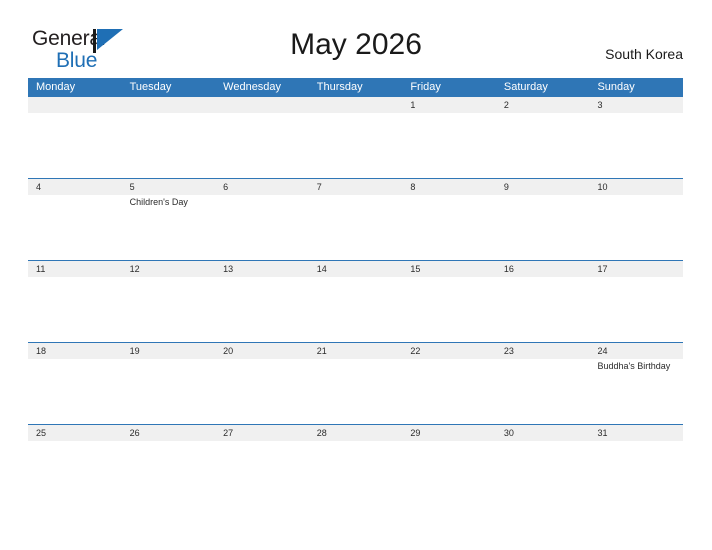 The image size is (712, 550). I want to click on week-date-numbers: 11 12 13 14 15 16 17, so click(355, 269).